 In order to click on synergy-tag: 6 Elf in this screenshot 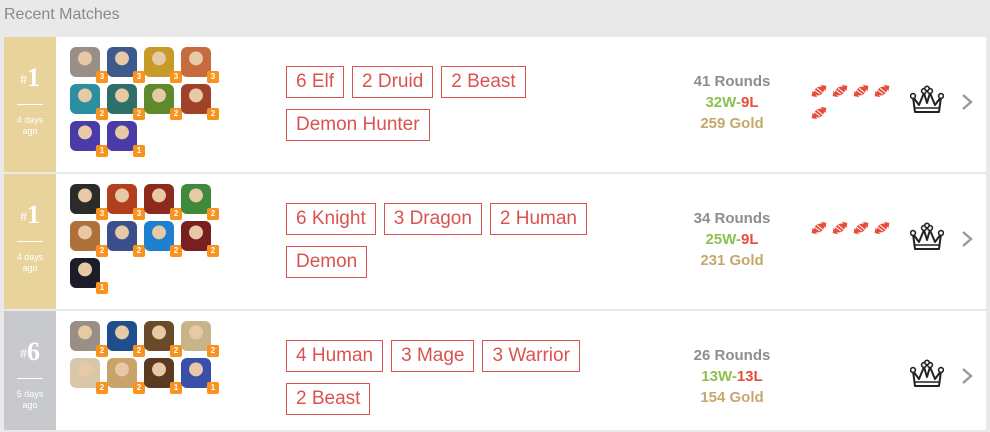, I will do `click(315, 82)`.